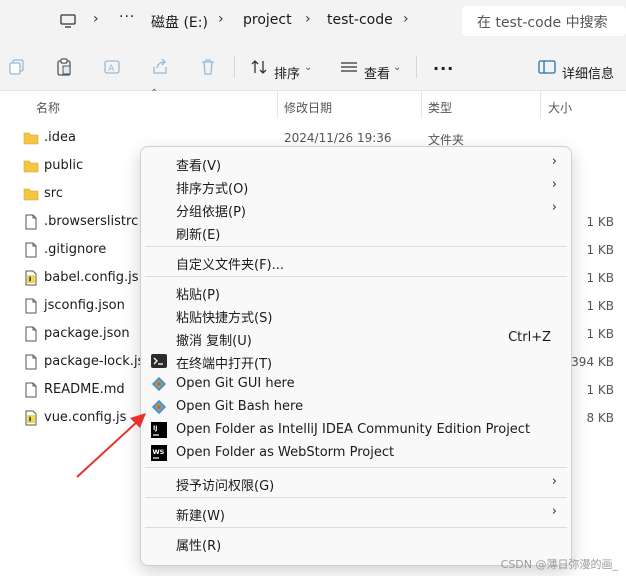 Image resolution: width=626 pixels, height=576 pixels. I want to click on menu-item-label: 授予访问权限(G), so click(225, 486).